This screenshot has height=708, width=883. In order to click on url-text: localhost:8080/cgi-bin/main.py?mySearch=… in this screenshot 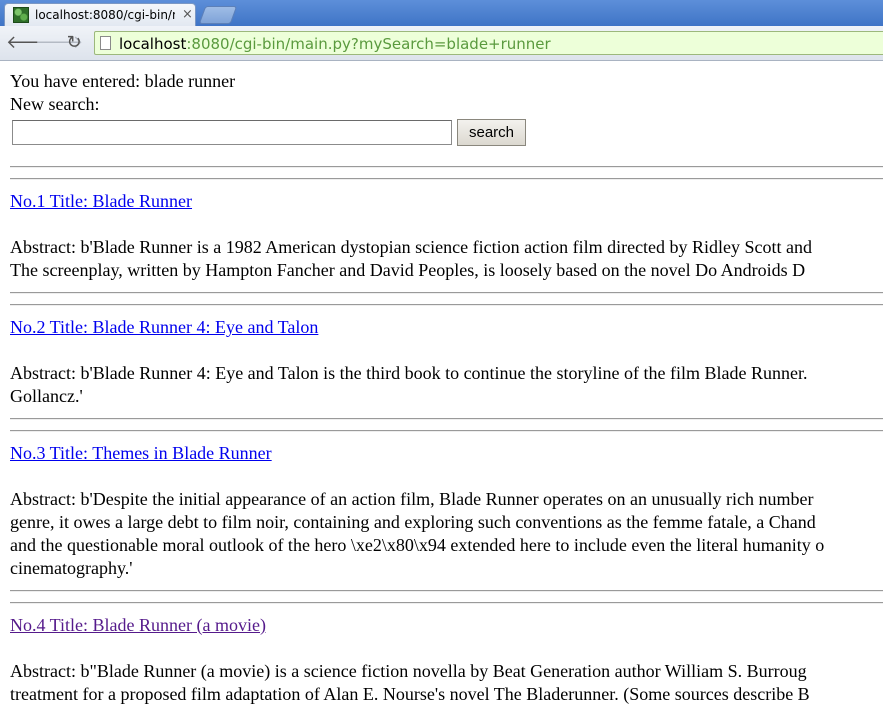, I will do `click(335, 44)`.